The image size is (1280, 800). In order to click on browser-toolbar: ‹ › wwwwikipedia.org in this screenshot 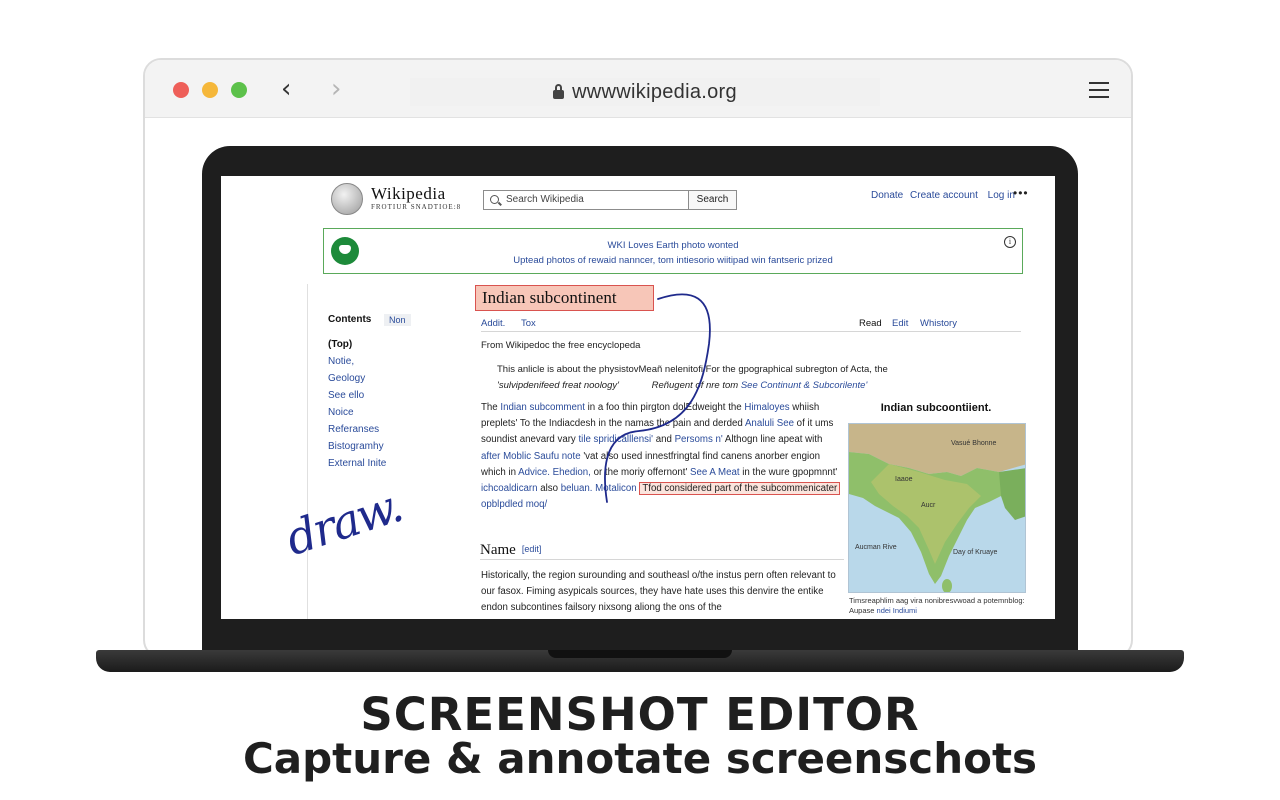, I will do `click(638, 89)`.